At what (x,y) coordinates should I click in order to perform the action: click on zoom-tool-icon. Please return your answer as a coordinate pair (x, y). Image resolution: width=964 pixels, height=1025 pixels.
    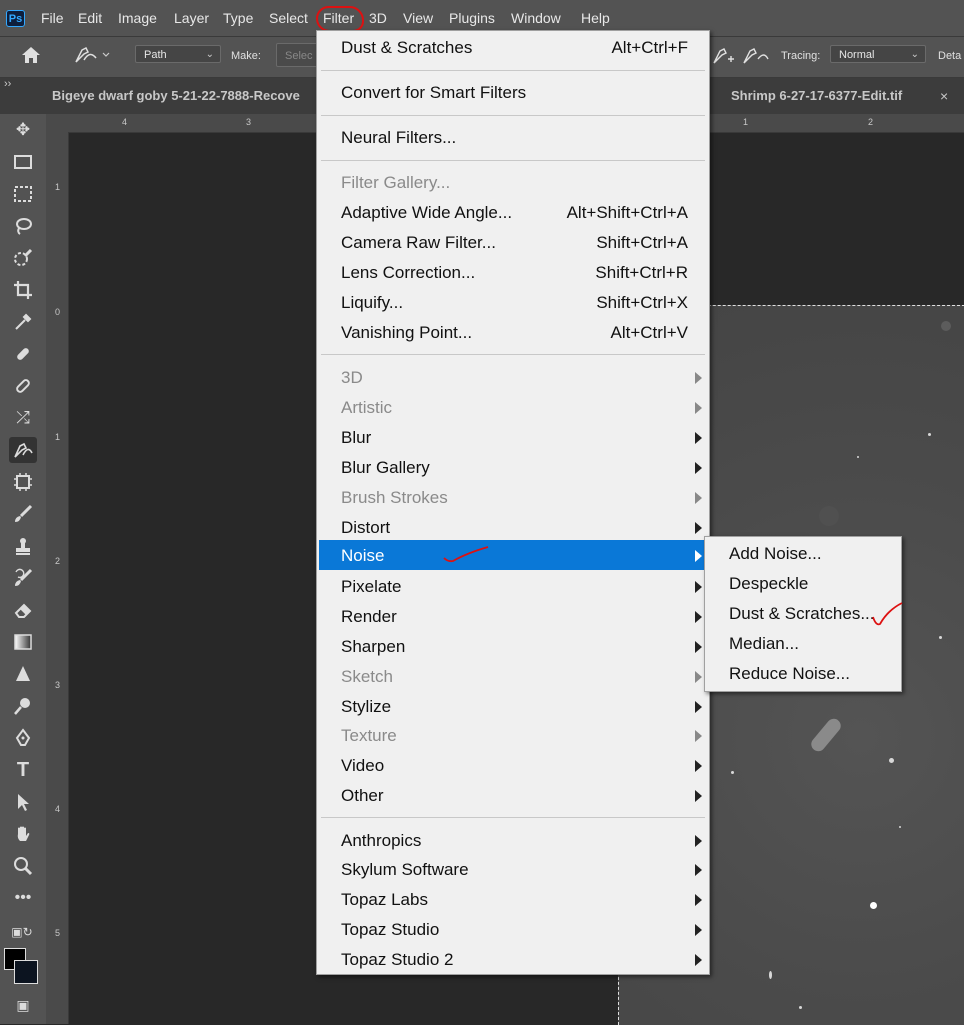
    Looking at the image, I should click on (23, 866).